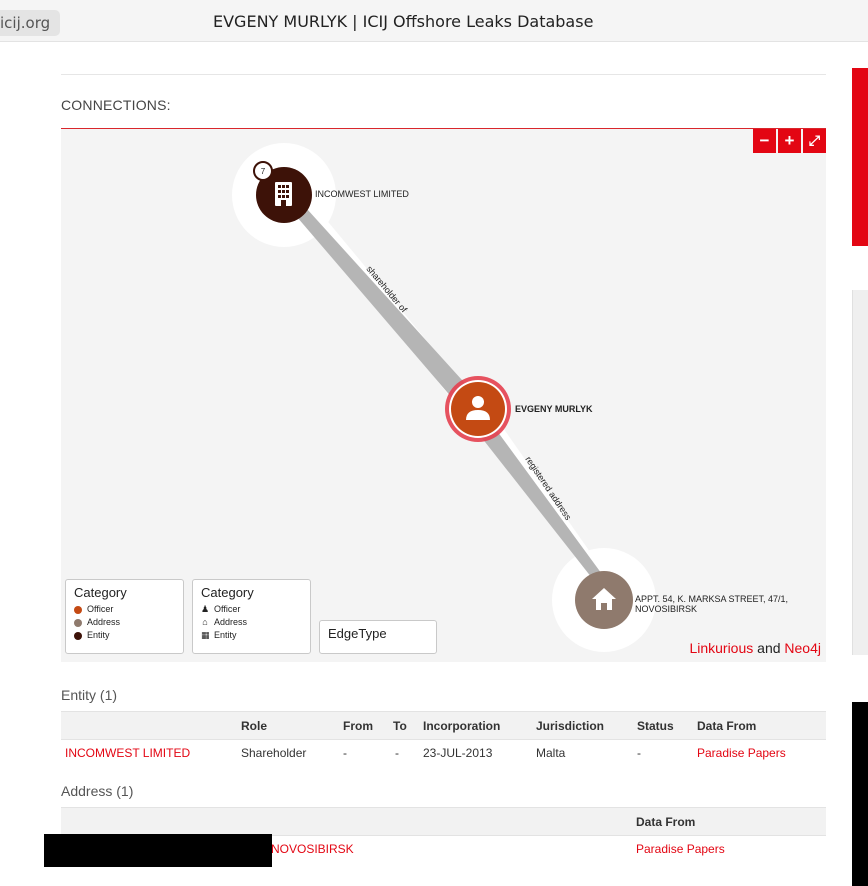 The height and width of the screenshot is (886, 868). I want to click on redaction-box, so click(158, 850).